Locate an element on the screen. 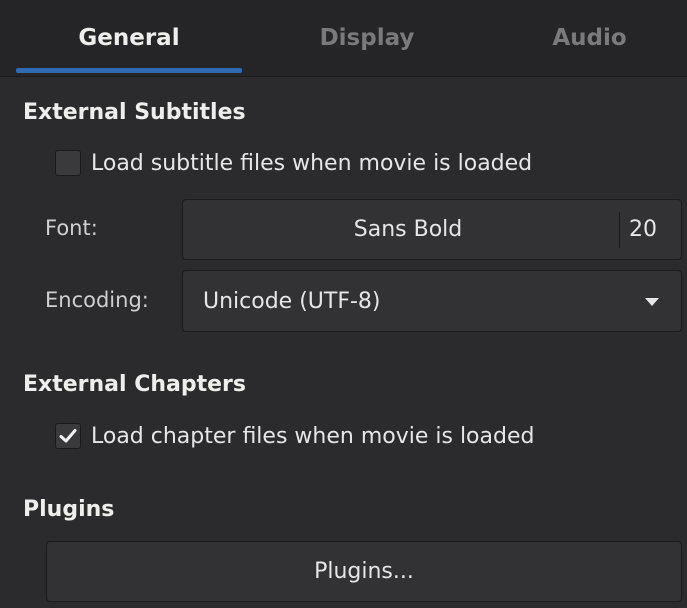 This screenshot has width=687, height=608. font-separator is located at coordinates (619, 230).